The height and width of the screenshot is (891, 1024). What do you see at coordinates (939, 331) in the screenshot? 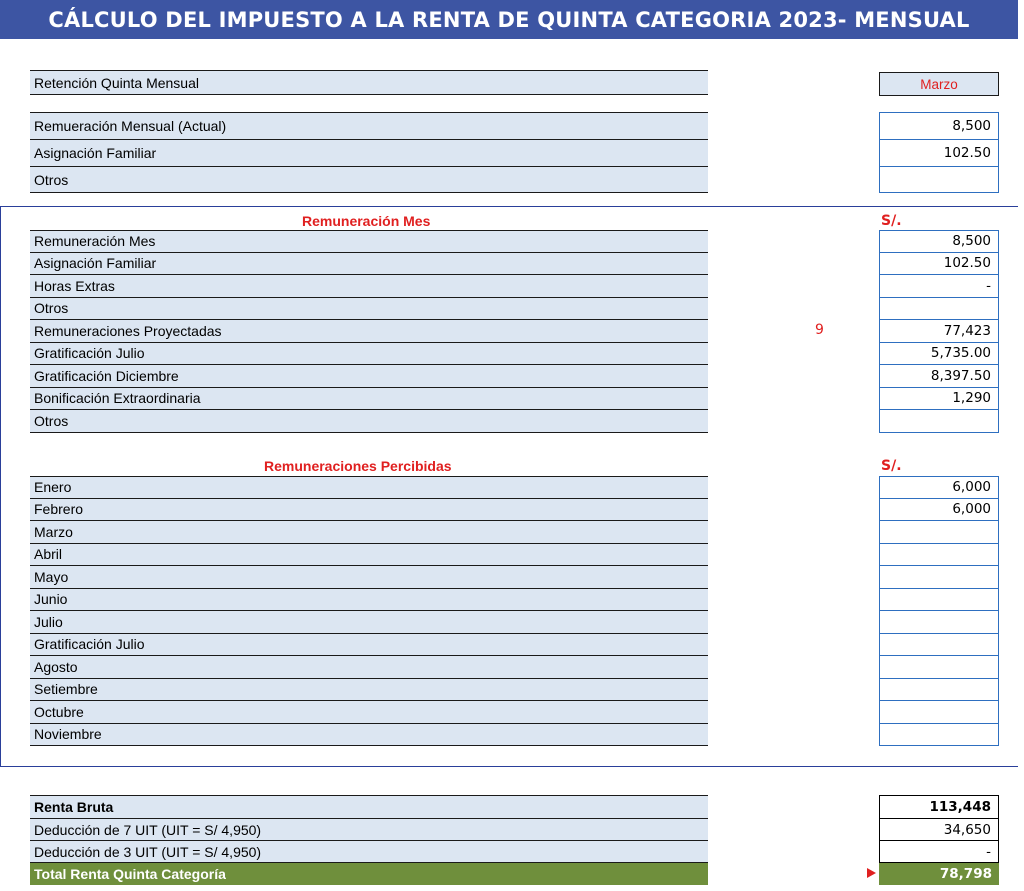
I see `value-cell: 77,423` at bounding box center [939, 331].